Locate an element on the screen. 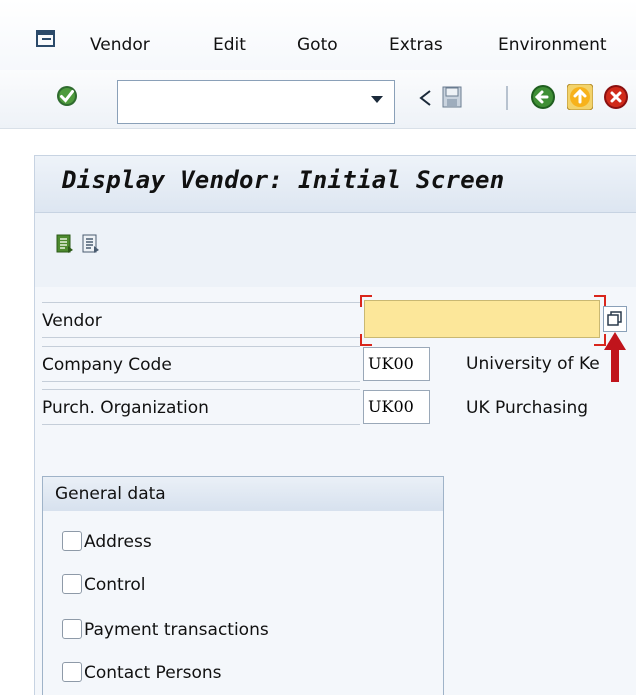 The height and width of the screenshot is (695, 636). control-checkbox is located at coordinates (72, 584).